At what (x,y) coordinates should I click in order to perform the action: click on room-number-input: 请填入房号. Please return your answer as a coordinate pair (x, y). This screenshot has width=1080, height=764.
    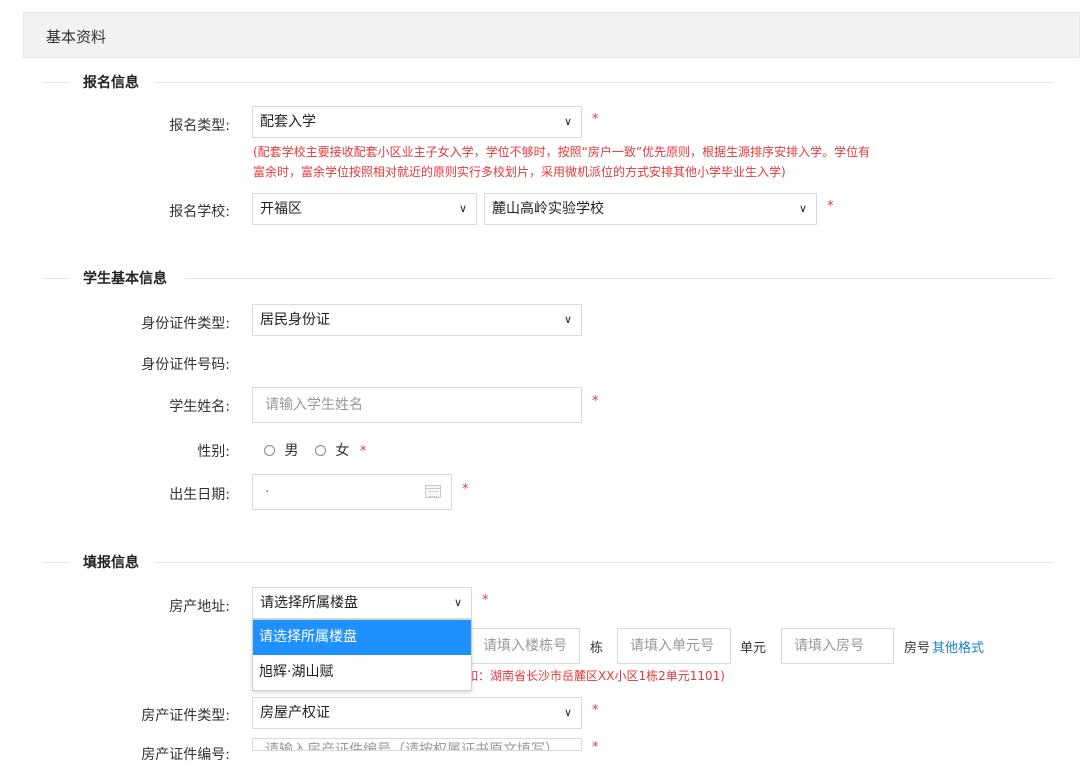
    Looking at the image, I should click on (837, 646).